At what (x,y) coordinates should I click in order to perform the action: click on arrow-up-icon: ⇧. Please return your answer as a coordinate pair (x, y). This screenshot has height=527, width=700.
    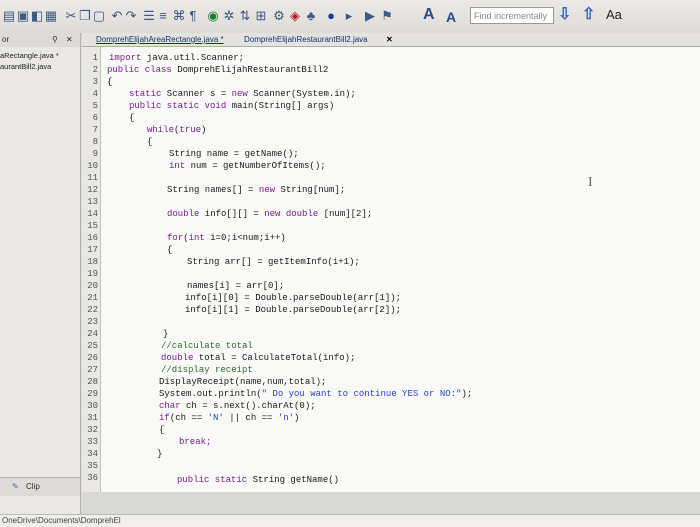
    Looking at the image, I should click on (588, 15).